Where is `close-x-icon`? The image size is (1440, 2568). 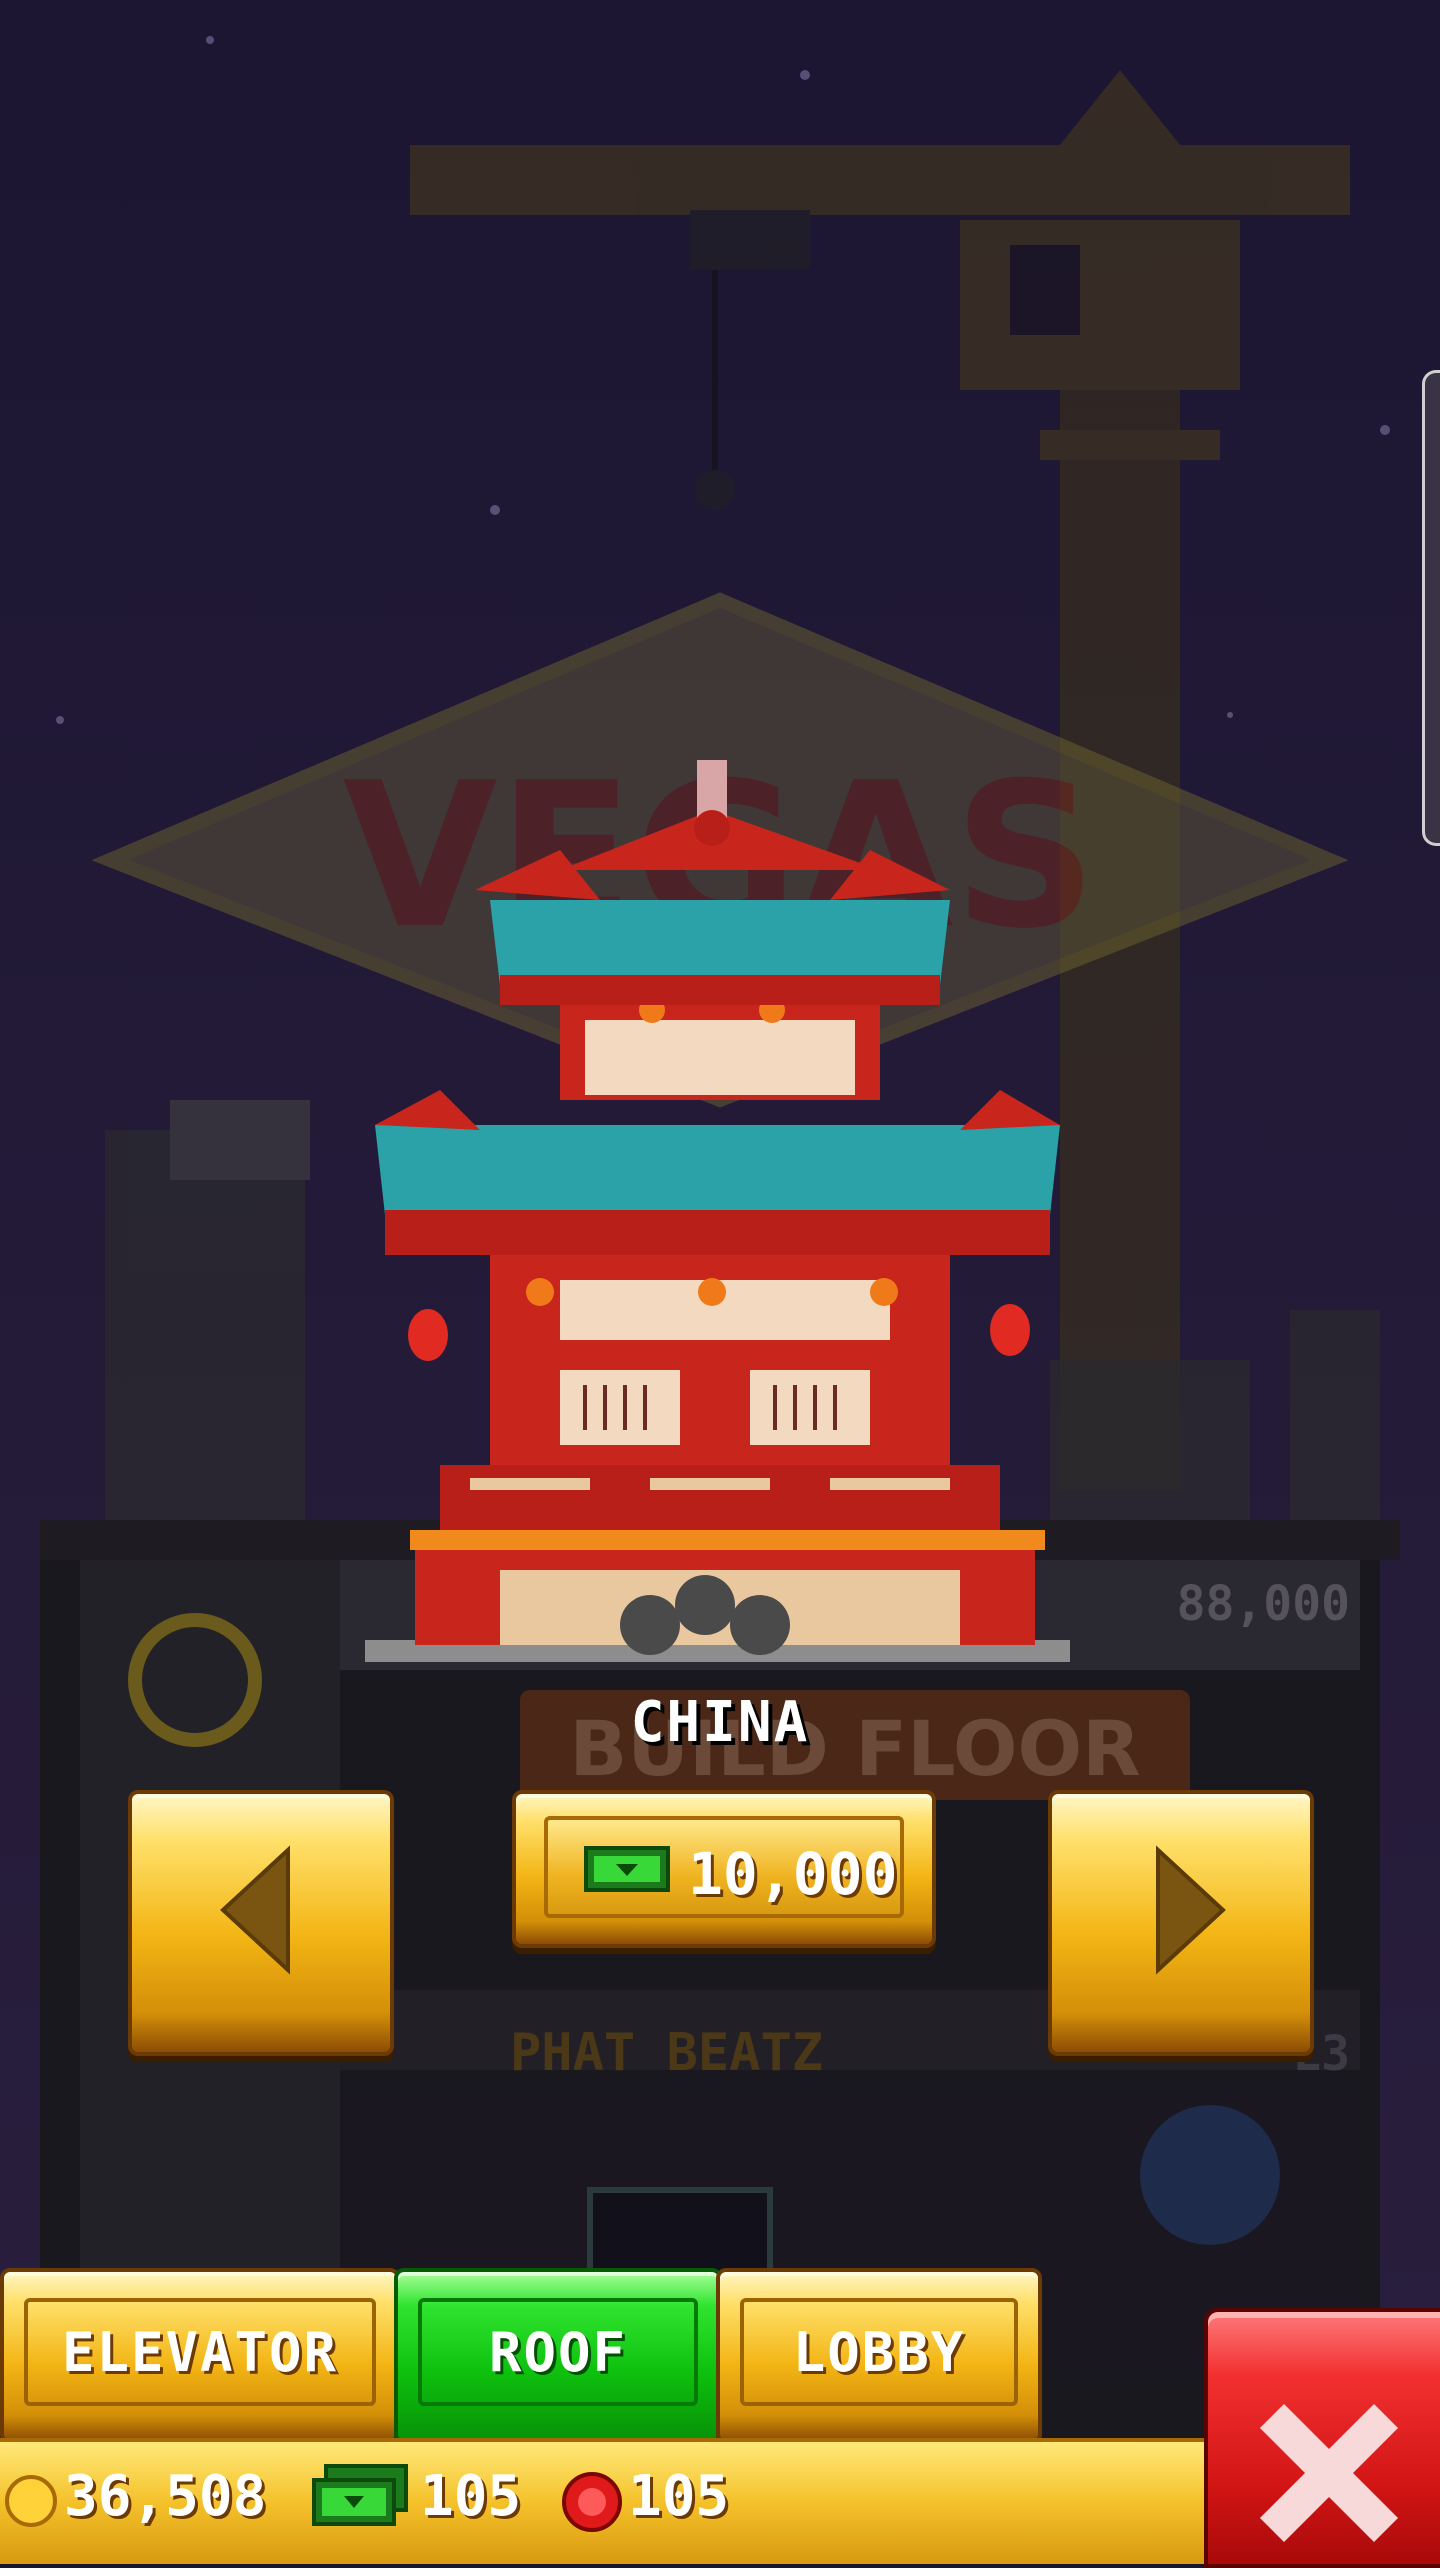
close-x-icon is located at coordinates (1329, 2473).